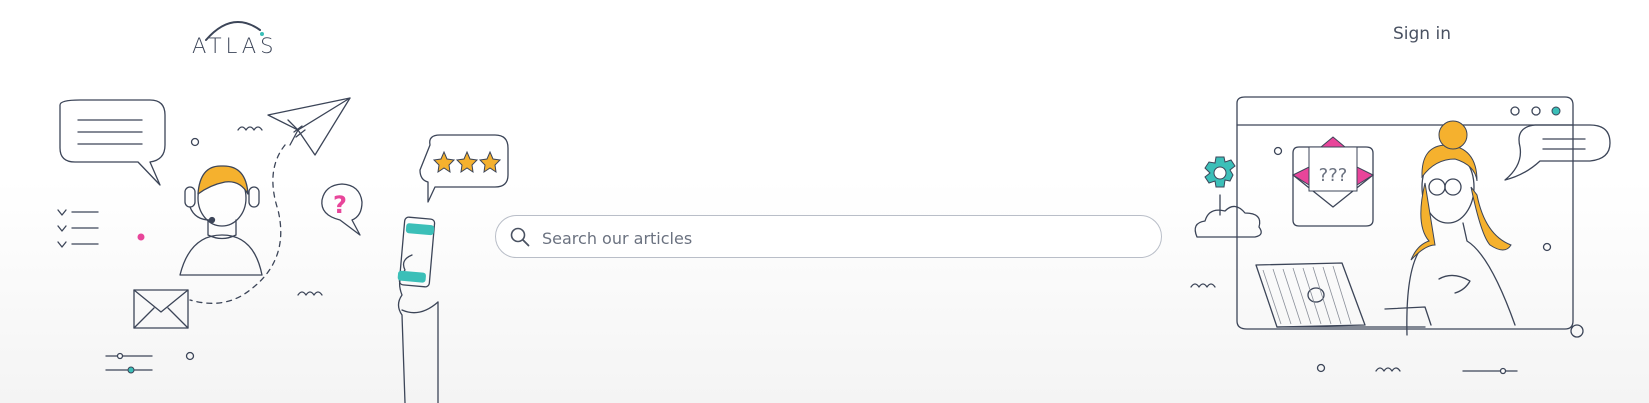 The height and width of the screenshot is (403, 1649). I want to click on envelope-question-marks: ???, so click(1333, 175).